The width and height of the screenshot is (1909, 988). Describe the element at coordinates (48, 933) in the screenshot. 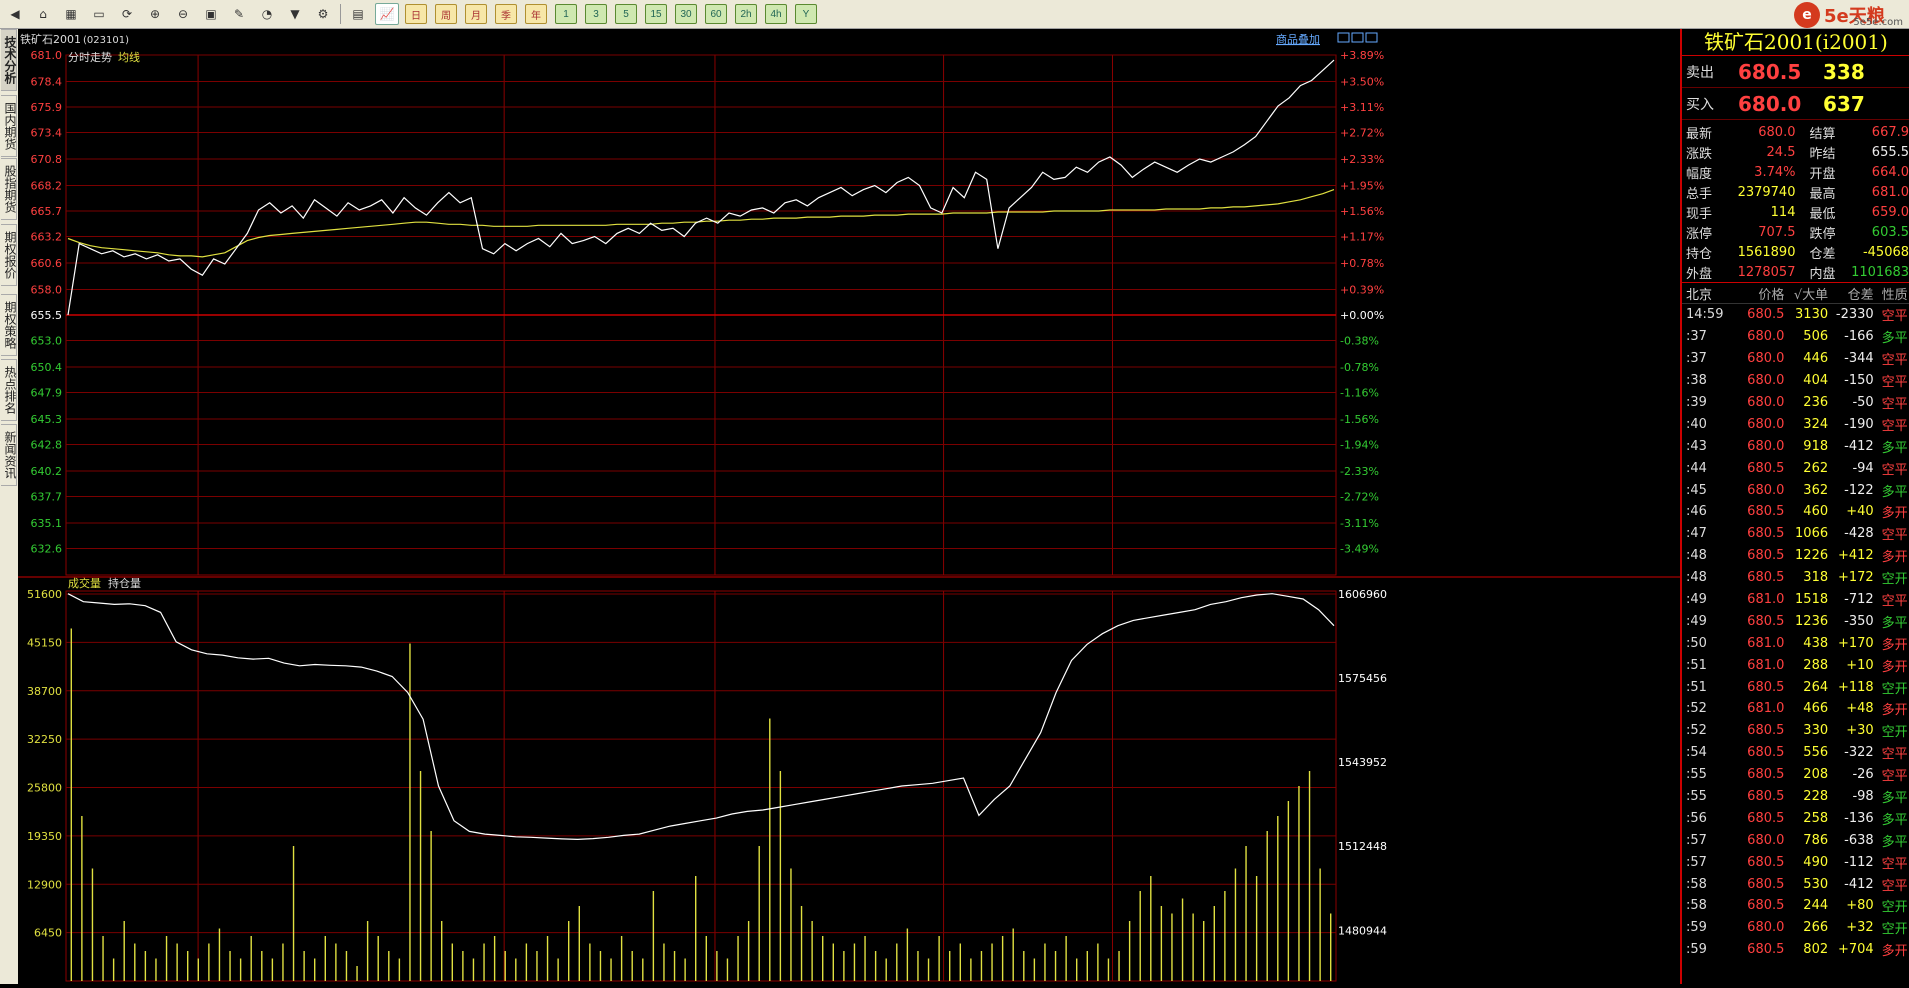

I see `volume-tick-label: 6450` at that location.